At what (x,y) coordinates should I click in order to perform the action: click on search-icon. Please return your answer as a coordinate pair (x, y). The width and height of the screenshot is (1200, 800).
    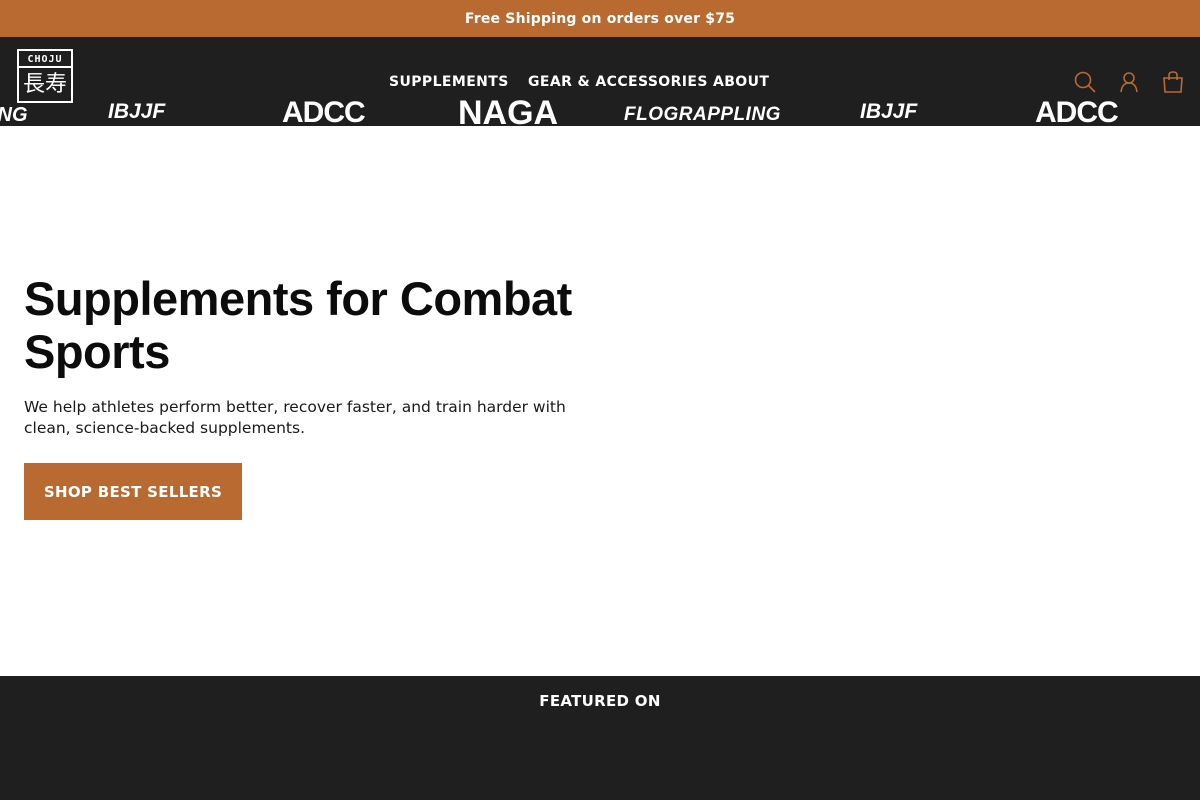
    Looking at the image, I should click on (1085, 82).